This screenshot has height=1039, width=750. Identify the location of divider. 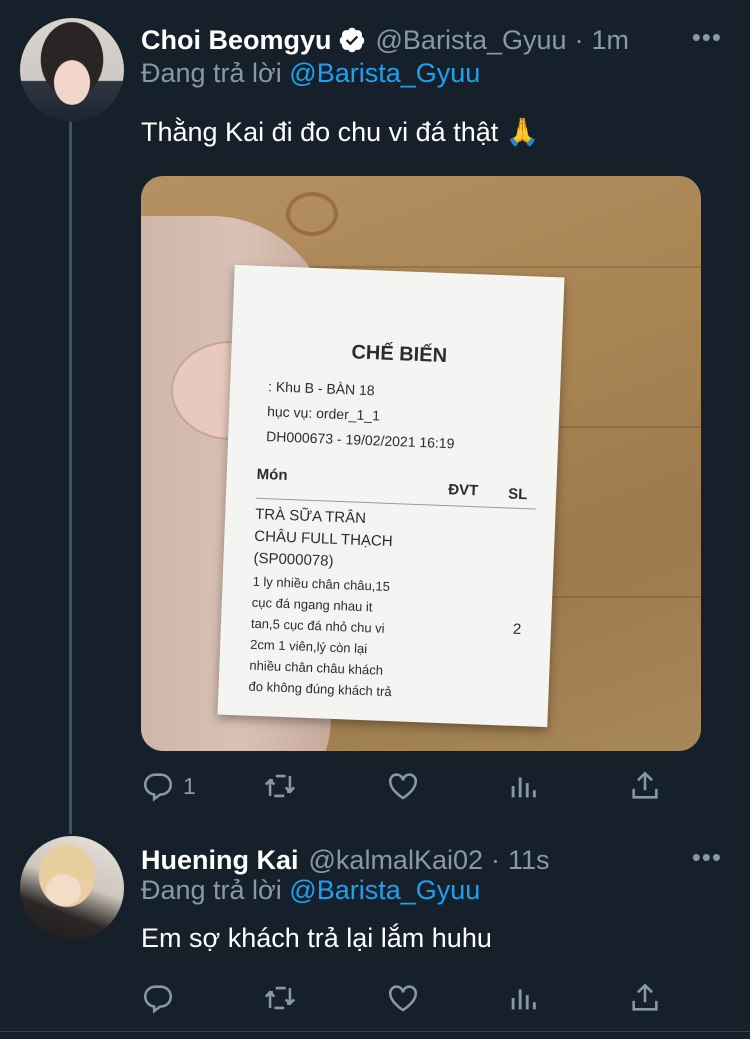
(375, 1031).